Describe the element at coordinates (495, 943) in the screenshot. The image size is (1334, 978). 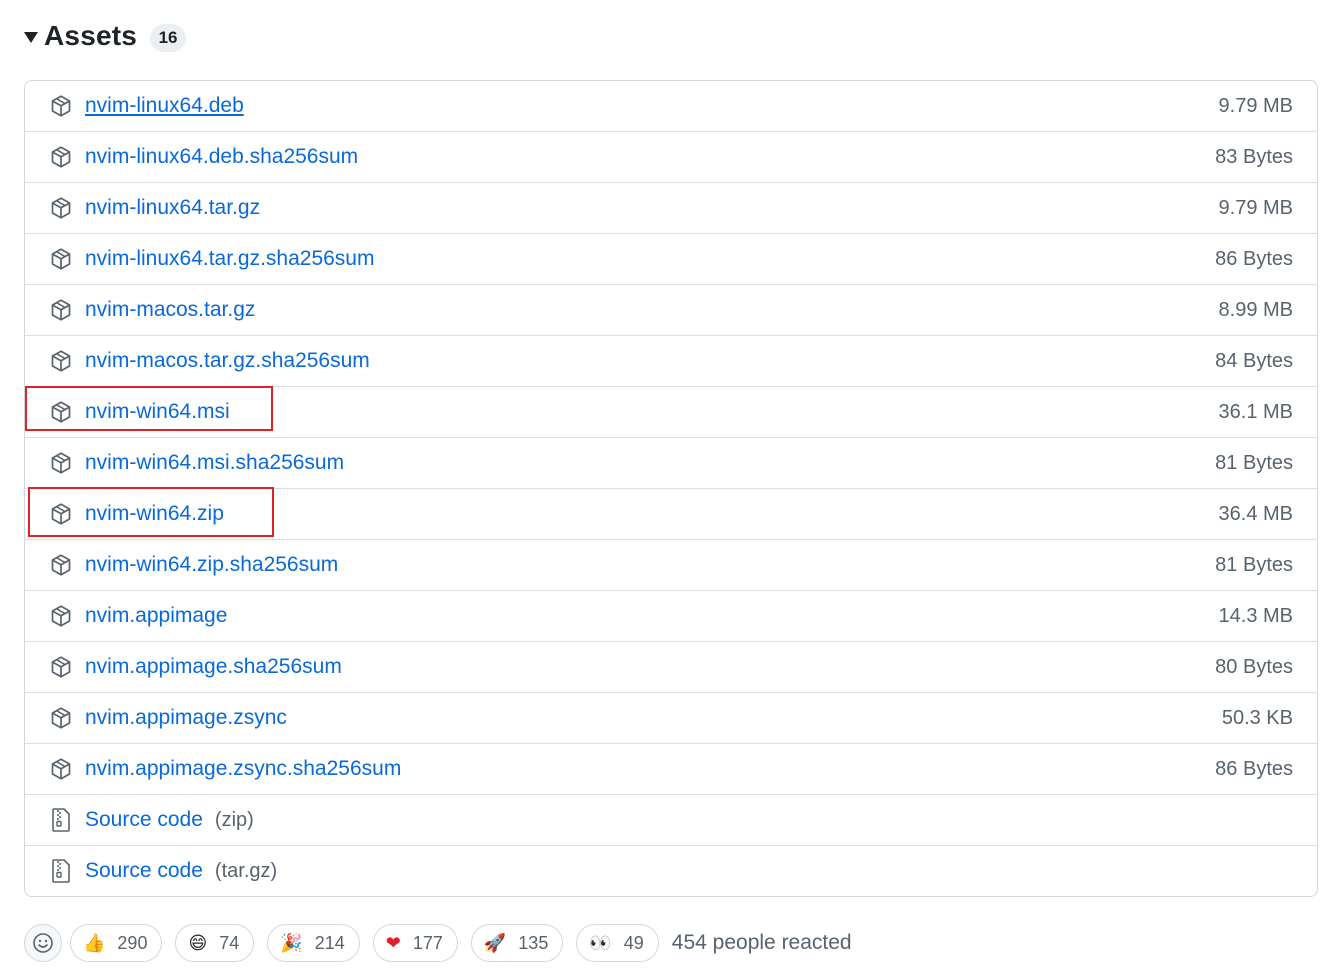
I see `rocket-icon: 🚀` at that location.